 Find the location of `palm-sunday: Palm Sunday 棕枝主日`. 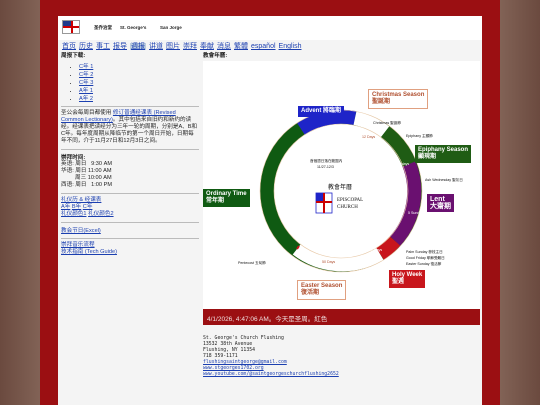

palm-sunday: Palm Sunday 棕枝主日 is located at coordinates (424, 252).